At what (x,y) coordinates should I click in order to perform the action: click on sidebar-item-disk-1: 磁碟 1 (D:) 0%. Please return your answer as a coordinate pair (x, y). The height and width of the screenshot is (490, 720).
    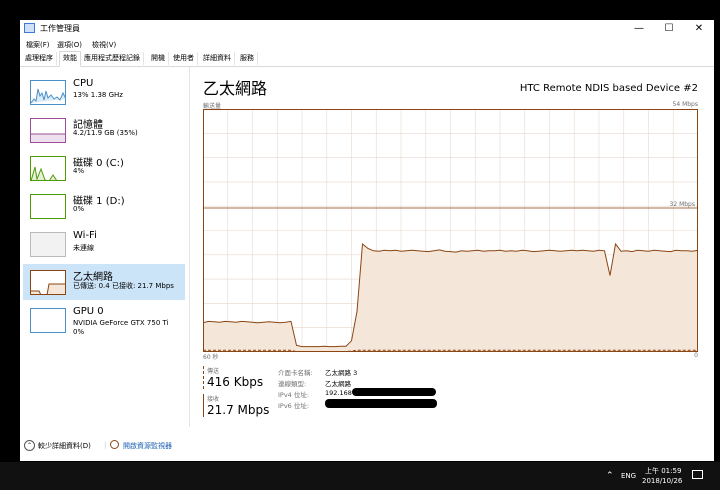
    Looking at the image, I should click on (104, 206).